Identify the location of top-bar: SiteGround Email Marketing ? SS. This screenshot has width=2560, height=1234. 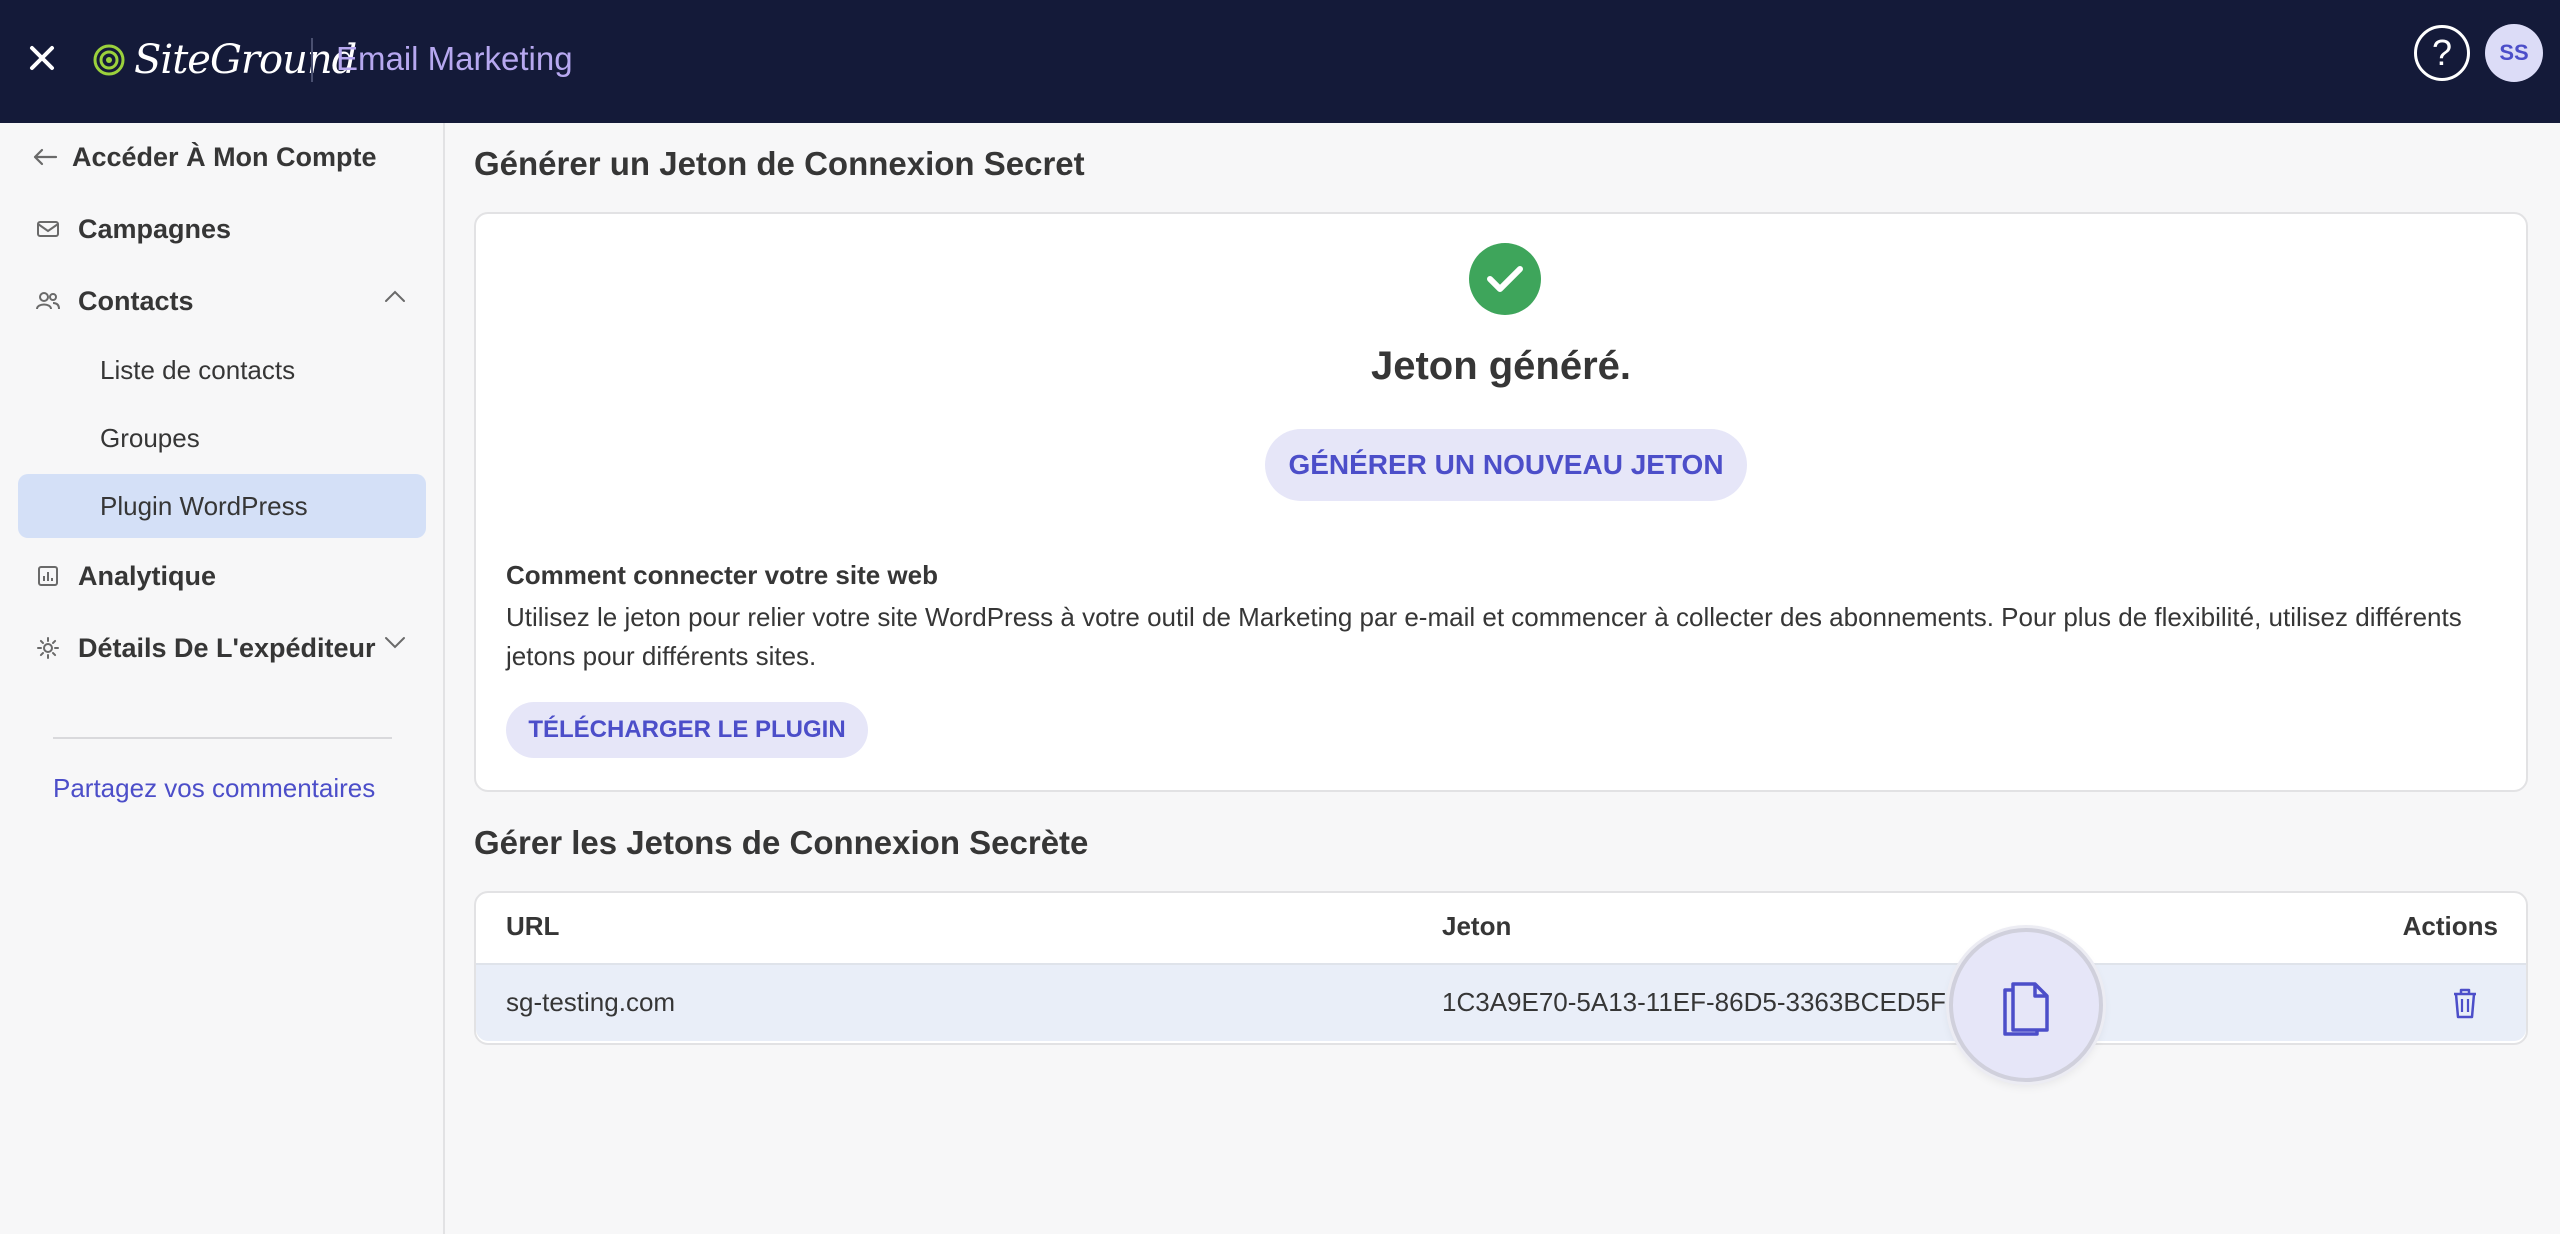
(1280, 61).